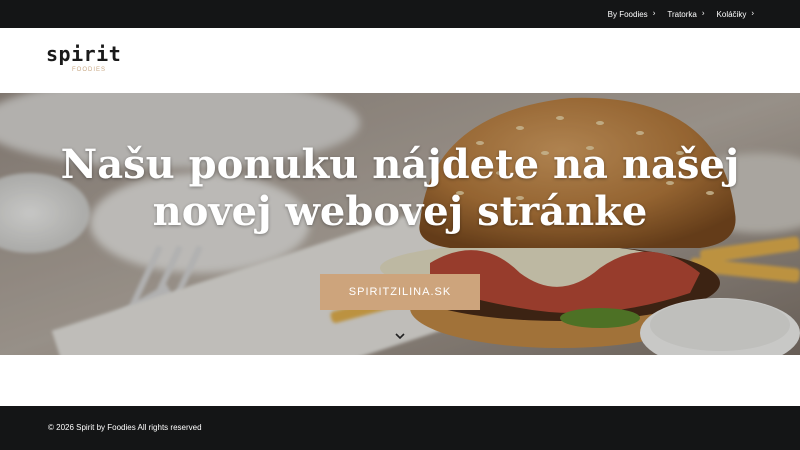 This screenshot has width=800, height=450. I want to click on logo-subtitle: FOODIES, so click(89, 70).